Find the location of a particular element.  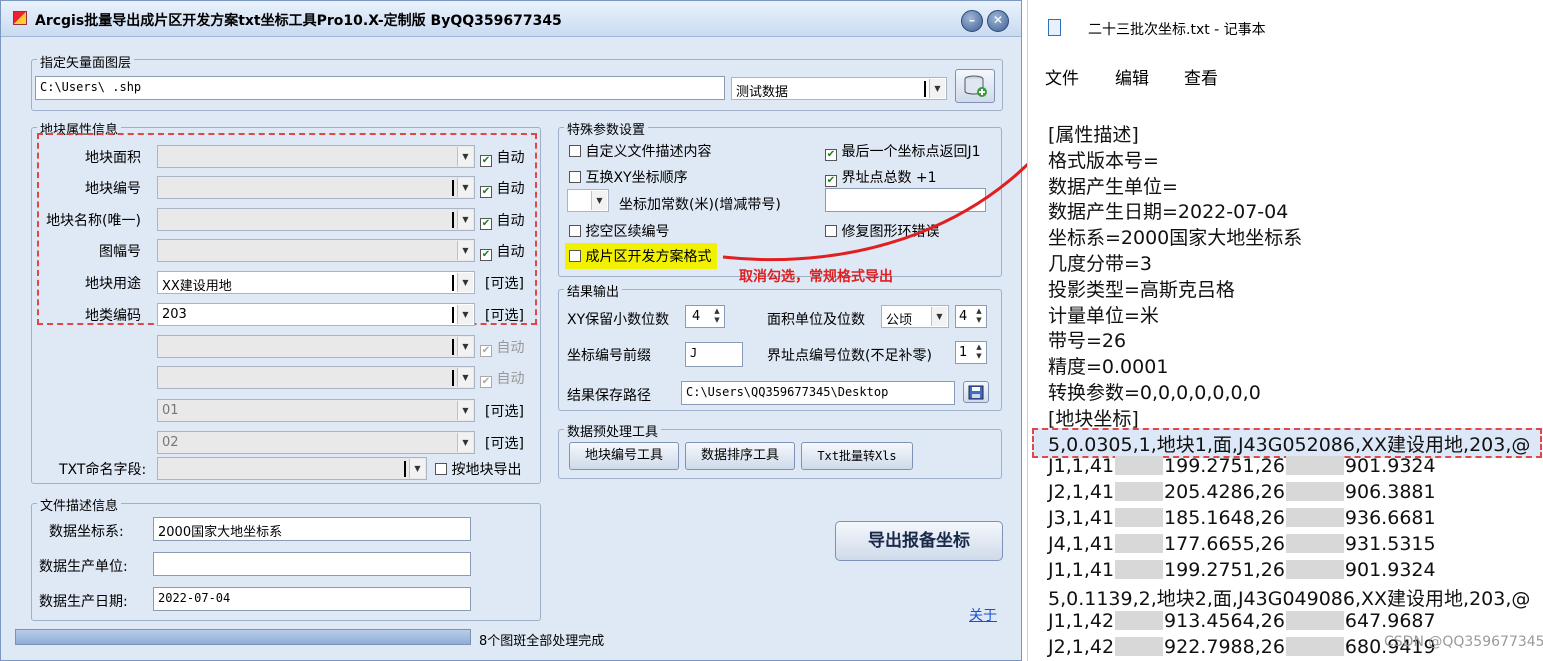

hollow-checkbox: 挖空区续编号 is located at coordinates (619, 231).